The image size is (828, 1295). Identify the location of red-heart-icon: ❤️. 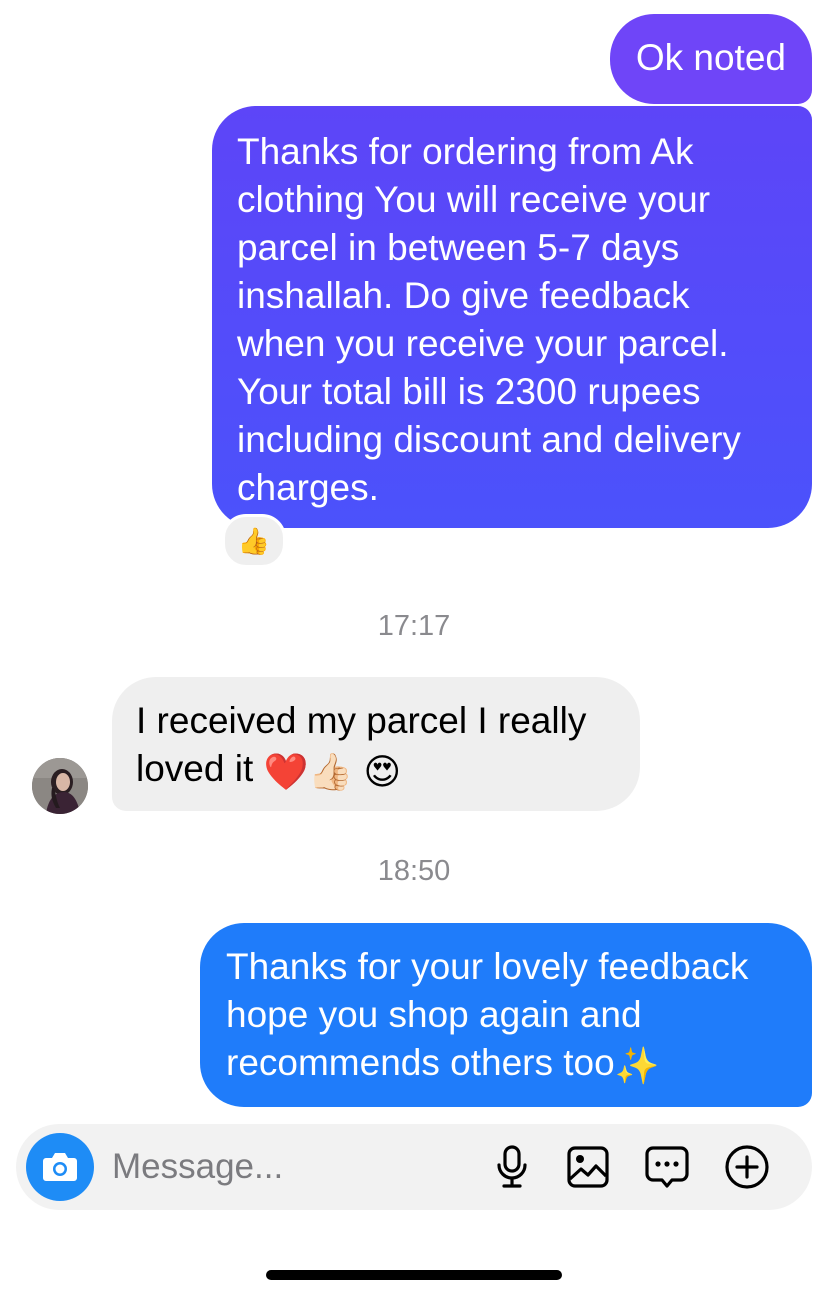
(286, 771).